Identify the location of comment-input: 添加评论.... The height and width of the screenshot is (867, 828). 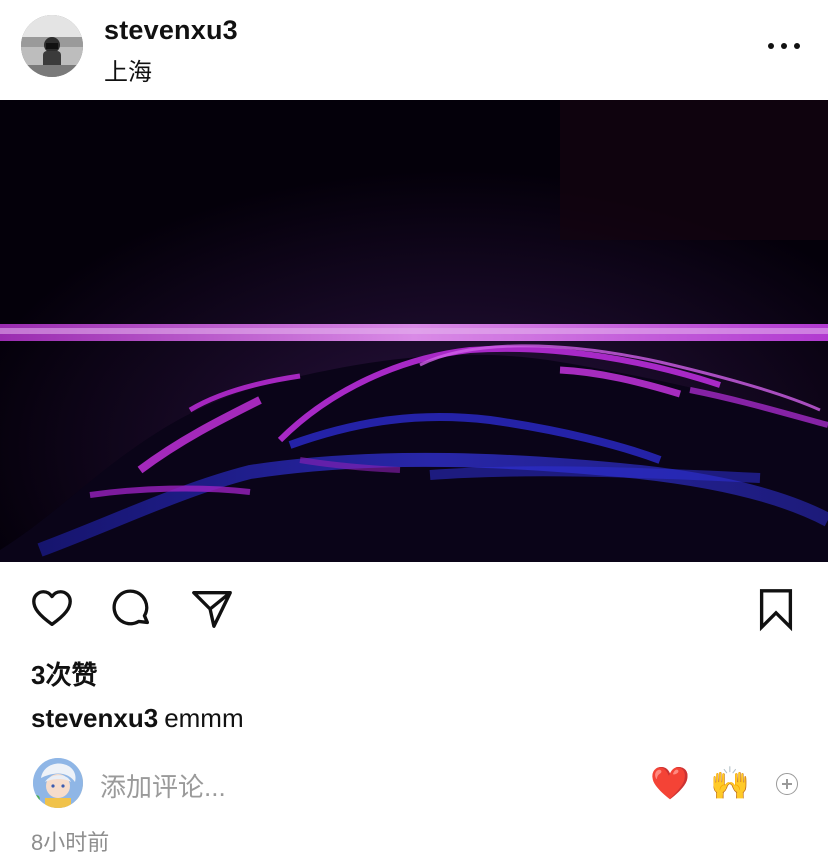
(163, 785).